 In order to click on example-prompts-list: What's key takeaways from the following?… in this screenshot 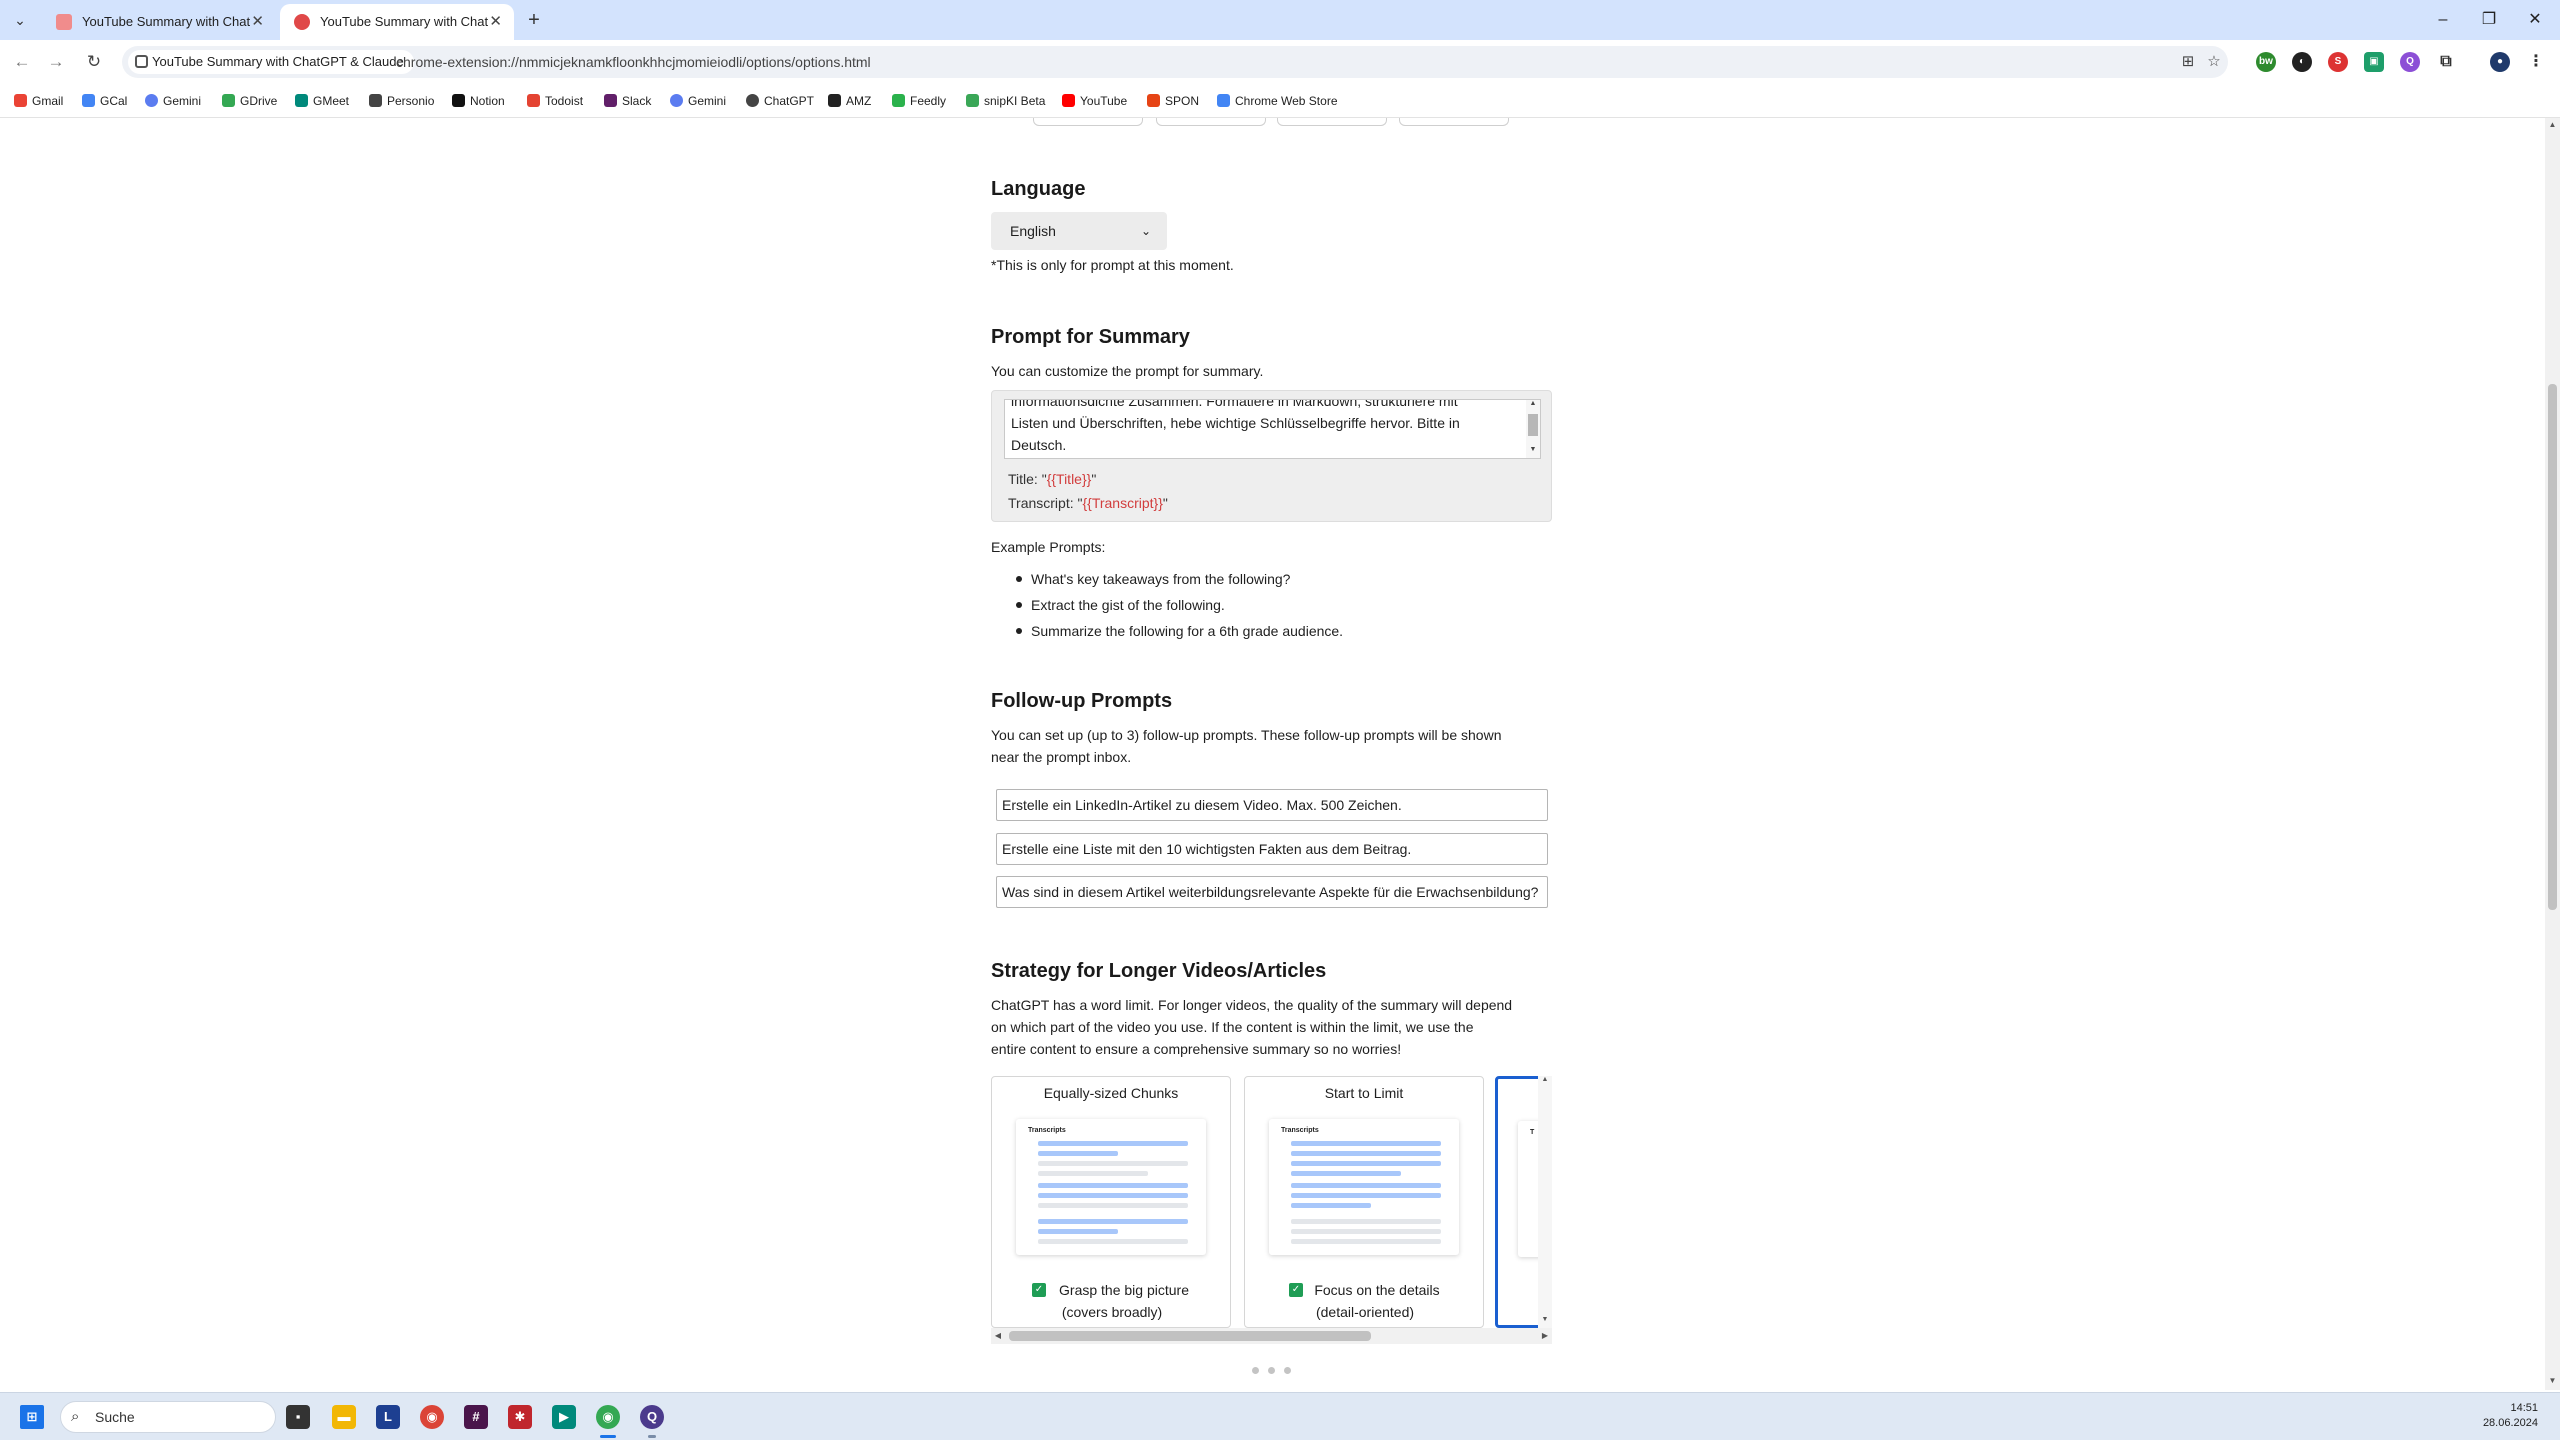, I will do `click(1179, 605)`.